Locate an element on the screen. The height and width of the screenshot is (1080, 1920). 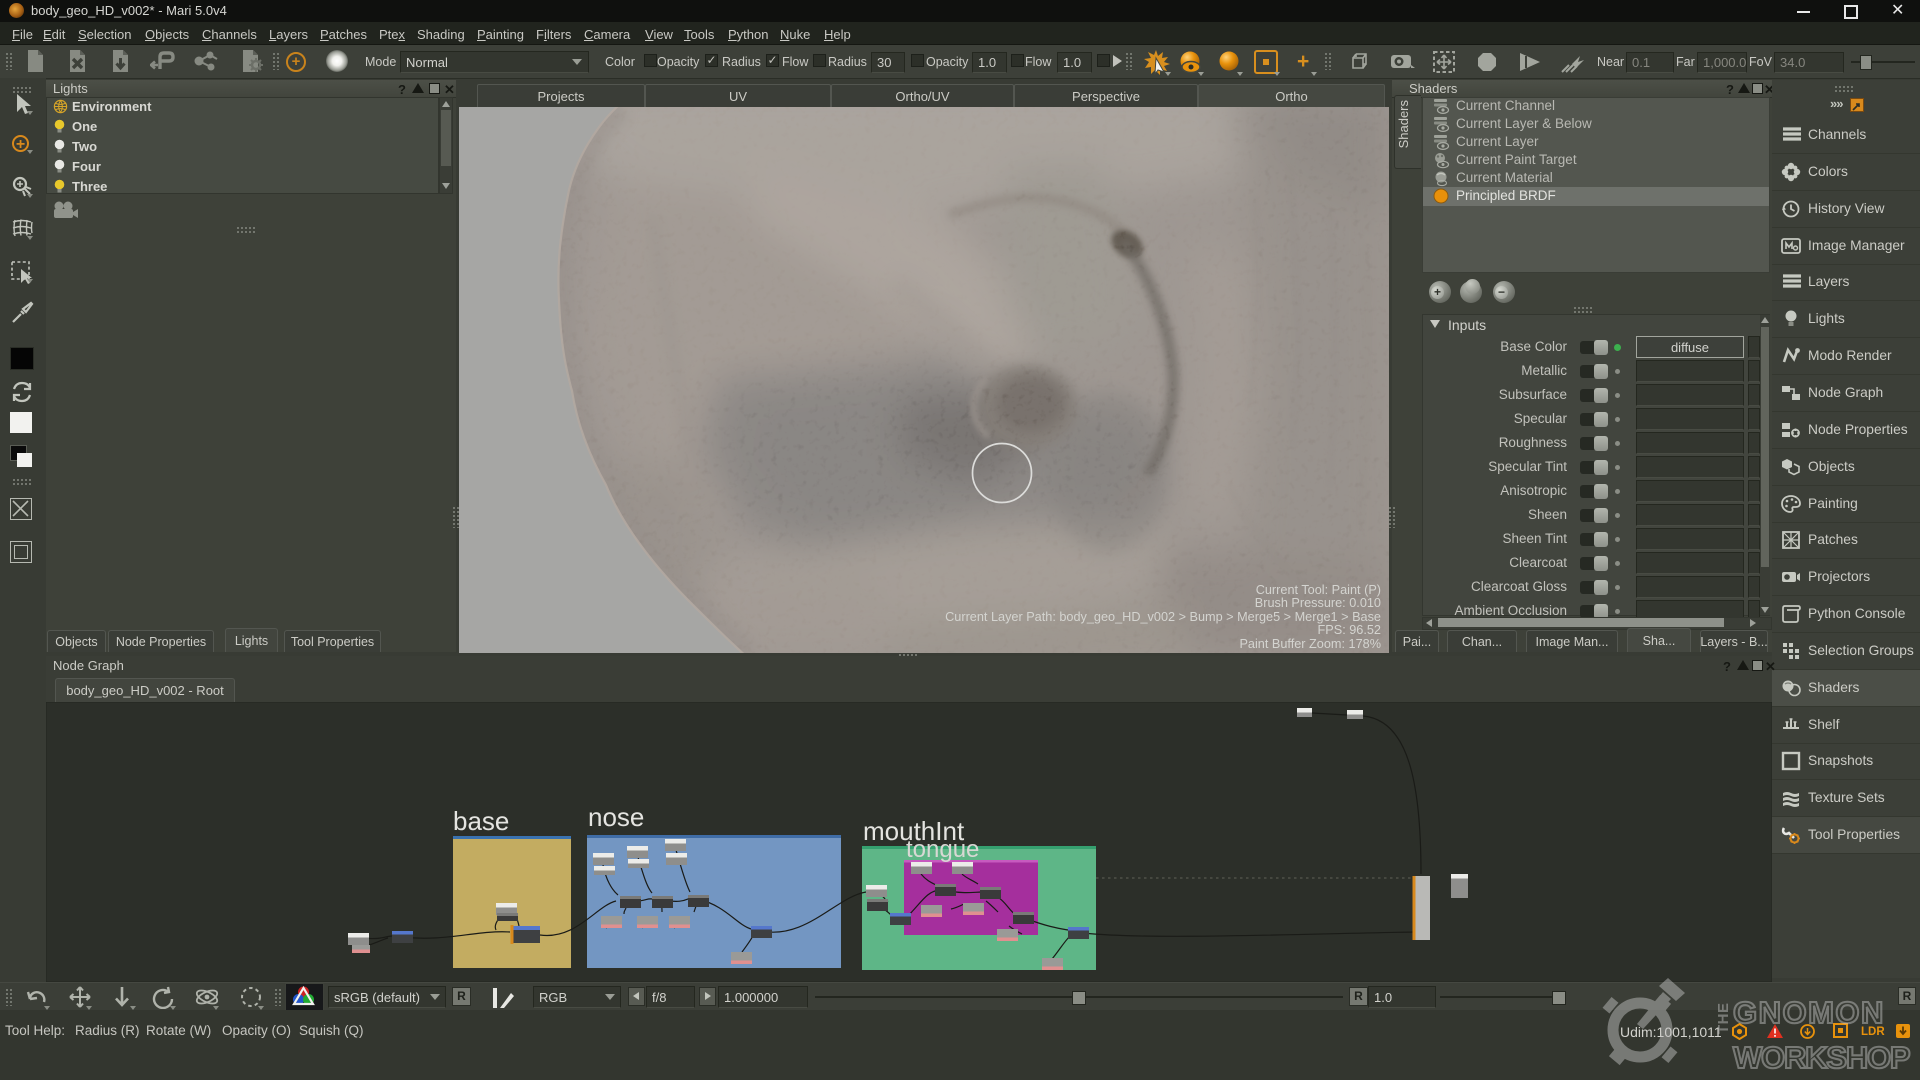
svg-text: GNOMON is located at coordinates (1809, 1012).